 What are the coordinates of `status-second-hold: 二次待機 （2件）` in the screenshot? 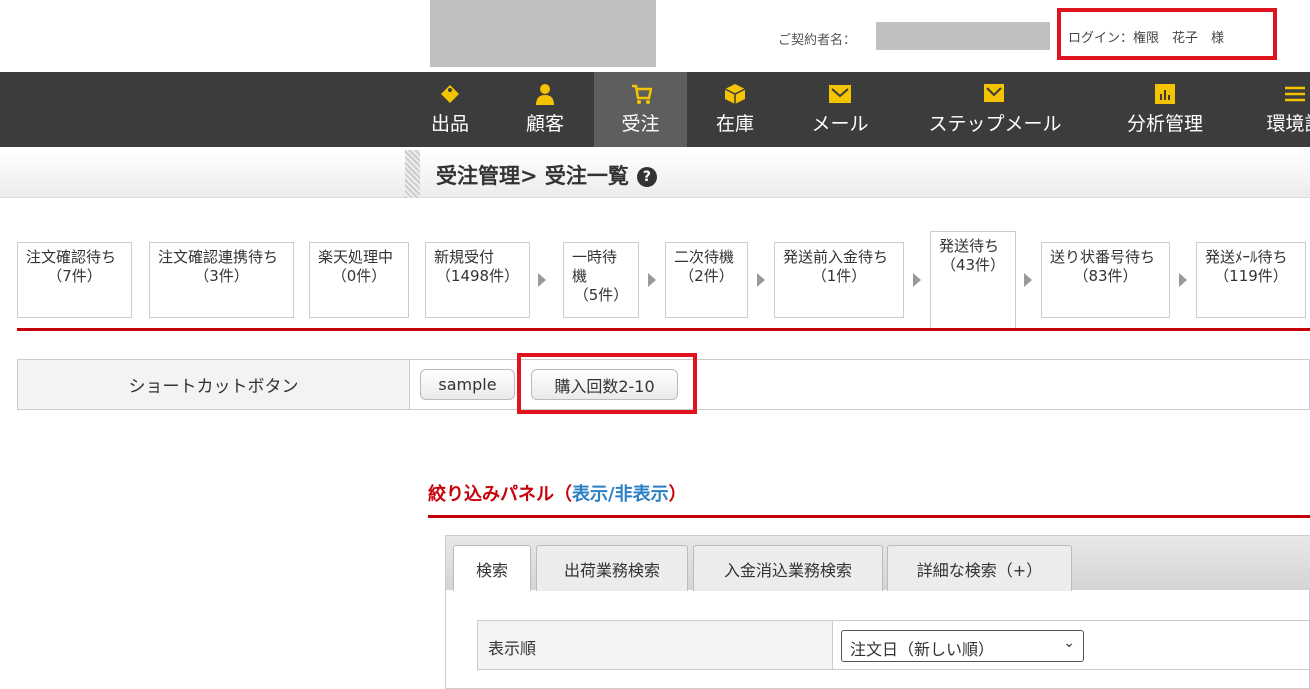 It's located at (706, 280).